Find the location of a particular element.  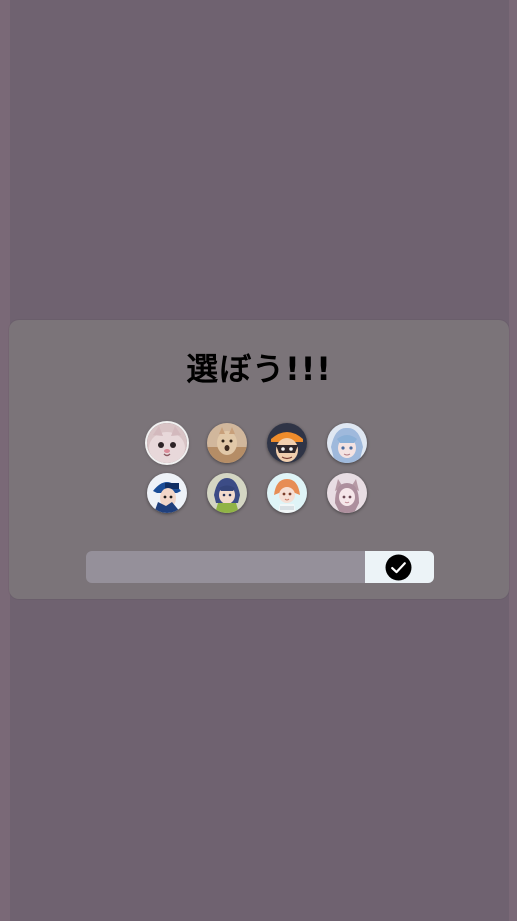

blue-hair-character-avatar-icon is located at coordinates (347, 443).